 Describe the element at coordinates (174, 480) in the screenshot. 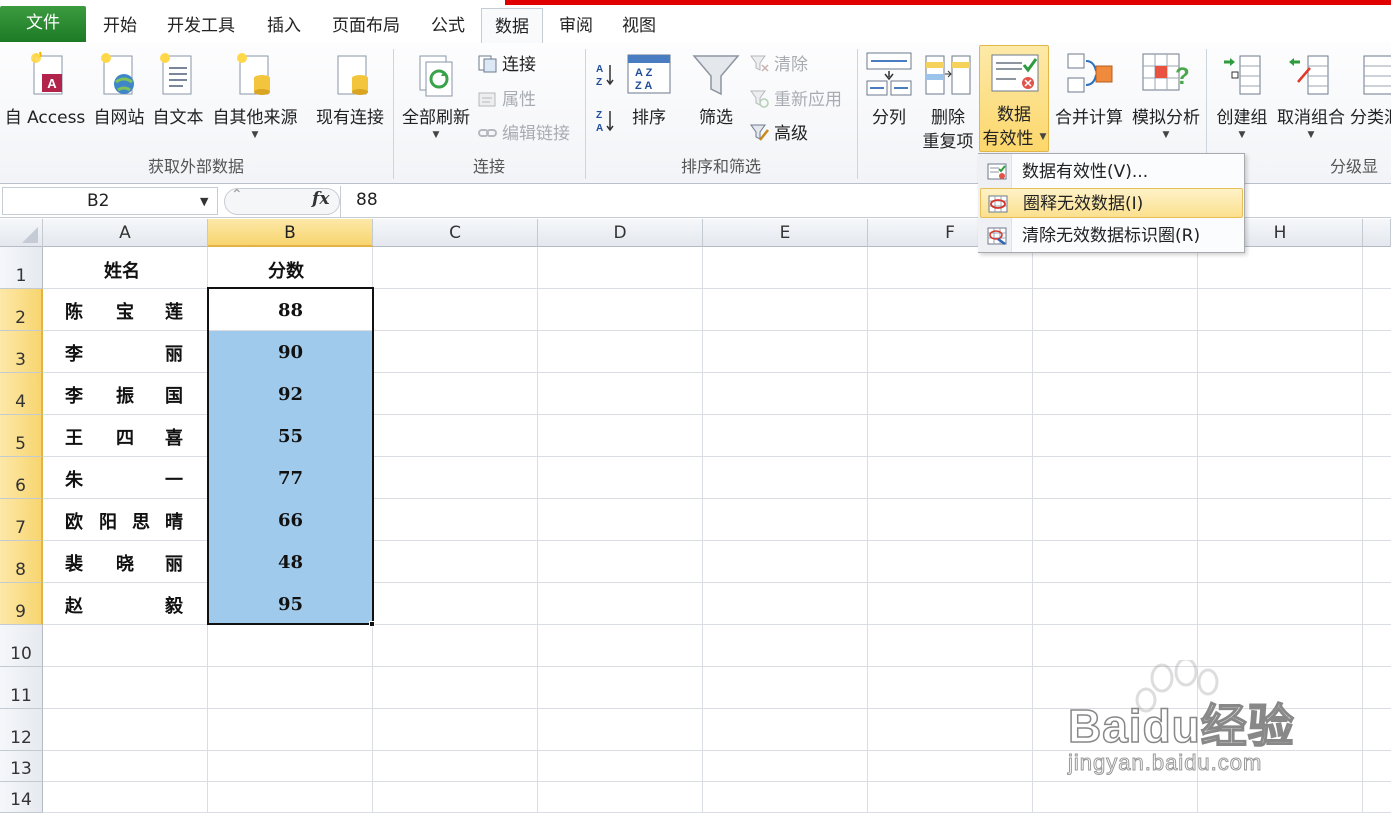

I see `name-char: 一` at that location.